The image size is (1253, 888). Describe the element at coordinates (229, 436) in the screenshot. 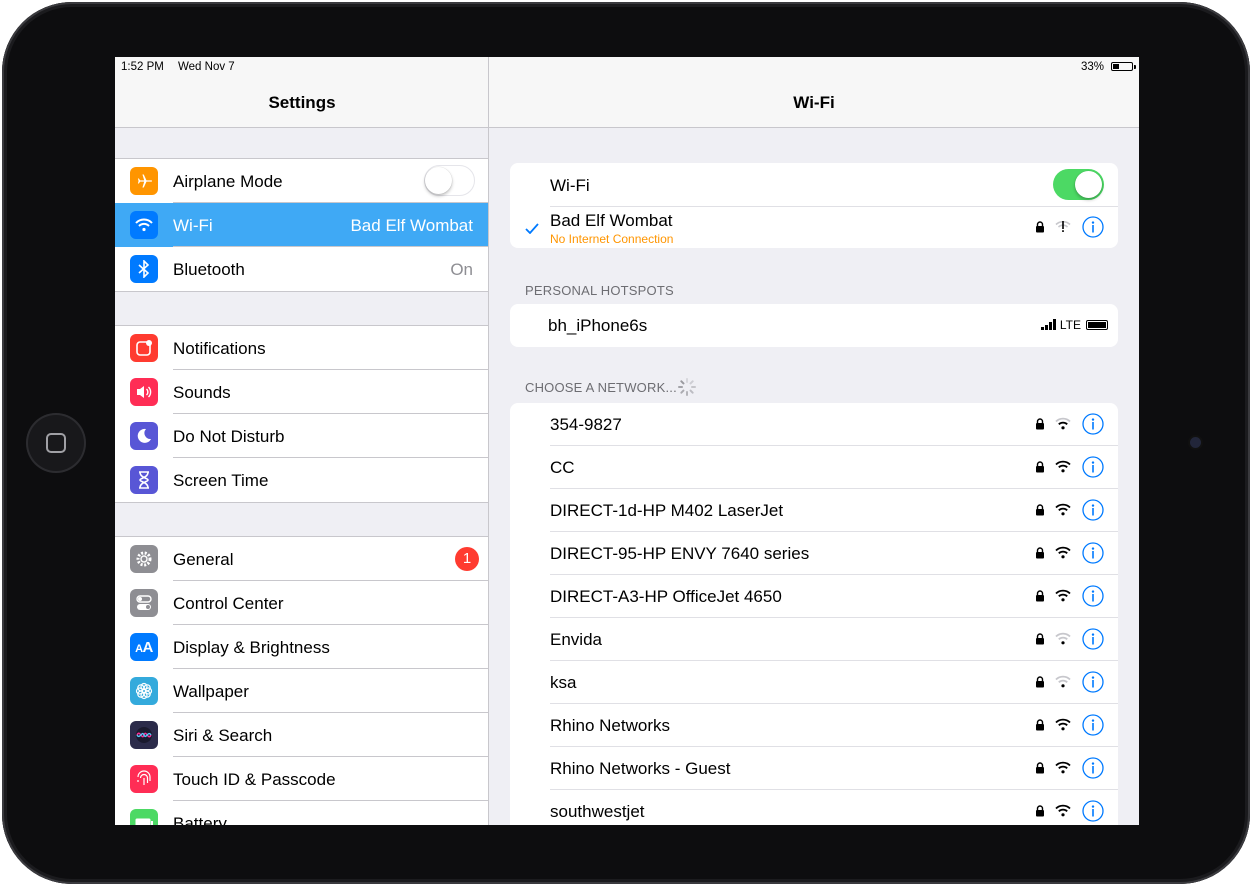

I see `sidebar-item-label: Do Not Disturb` at that location.